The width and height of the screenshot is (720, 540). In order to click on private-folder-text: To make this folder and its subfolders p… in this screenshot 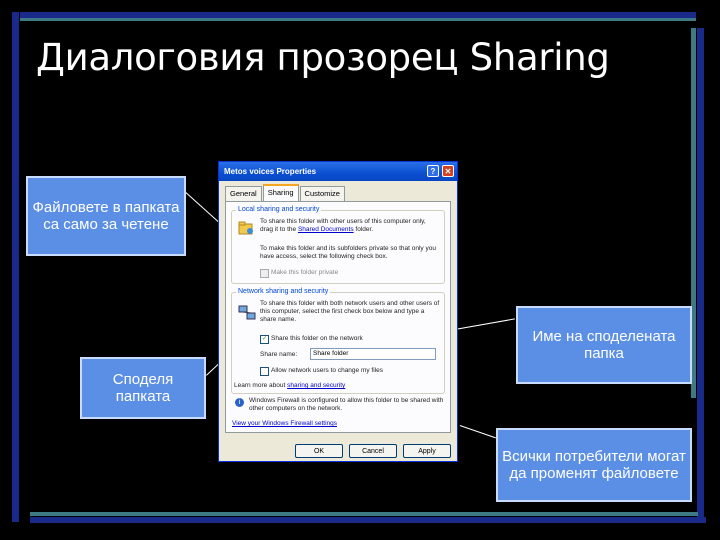, I will do `click(348, 252)`.